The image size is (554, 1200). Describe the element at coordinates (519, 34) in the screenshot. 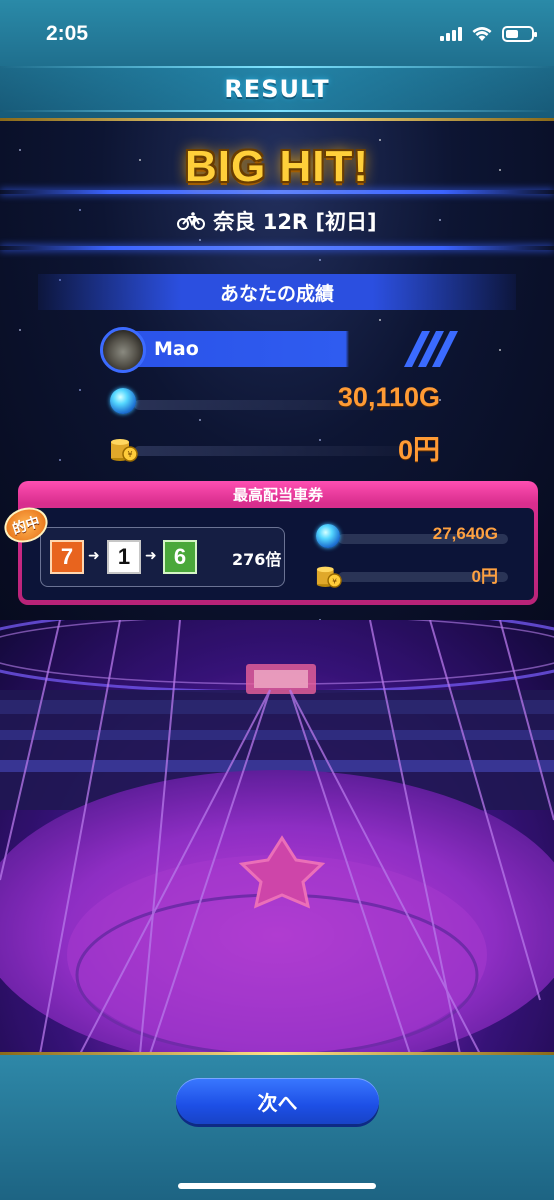

I see `battery-icon` at that location.